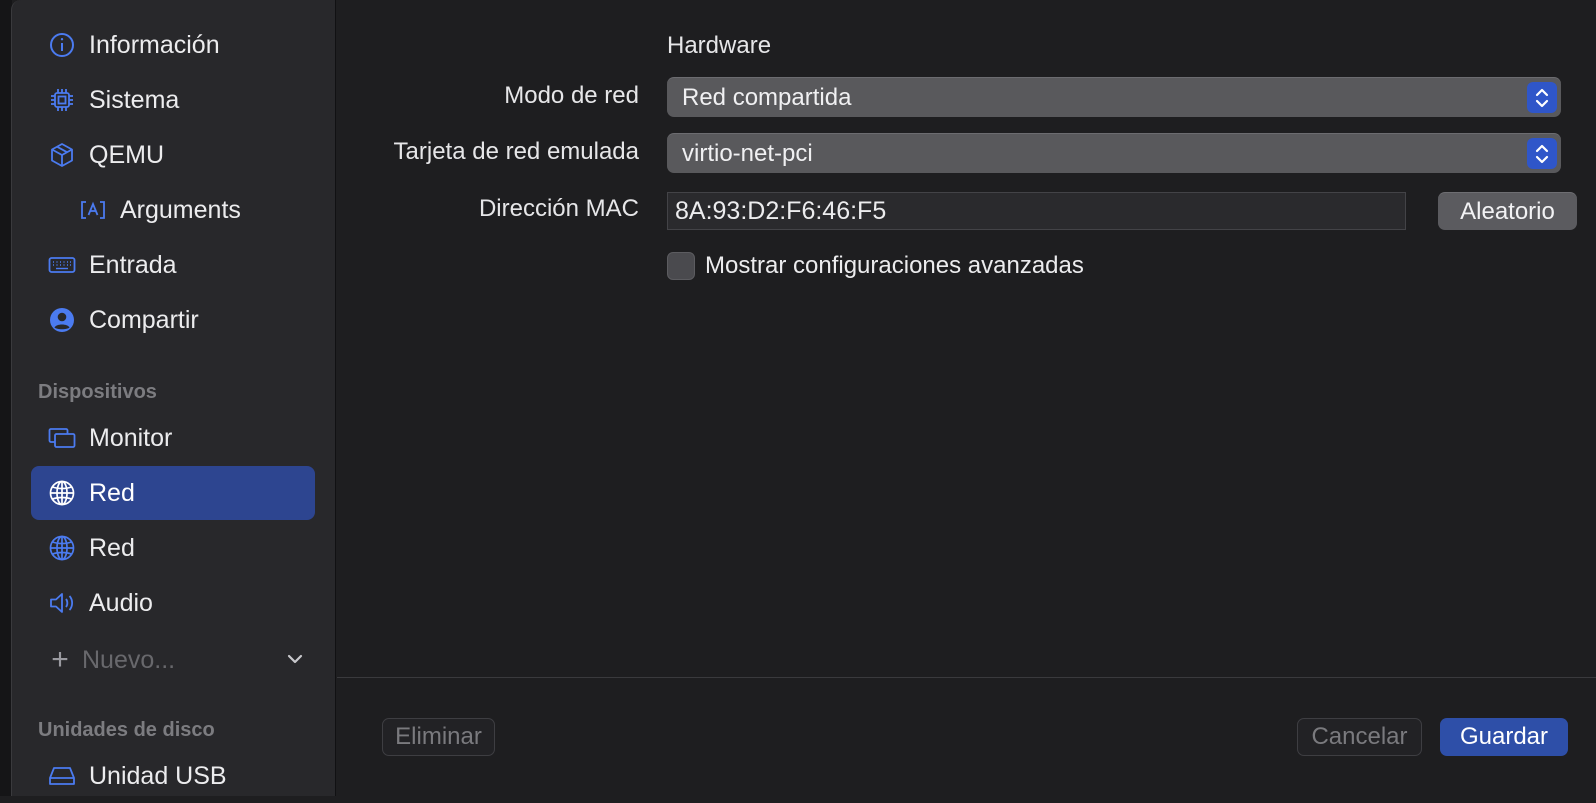 The width and height of the screenshot is (1596, 803). Describe the element at coordinates (1114, 97) in the screenshot. I see `network-mode-popup: Red compartida` at that location.